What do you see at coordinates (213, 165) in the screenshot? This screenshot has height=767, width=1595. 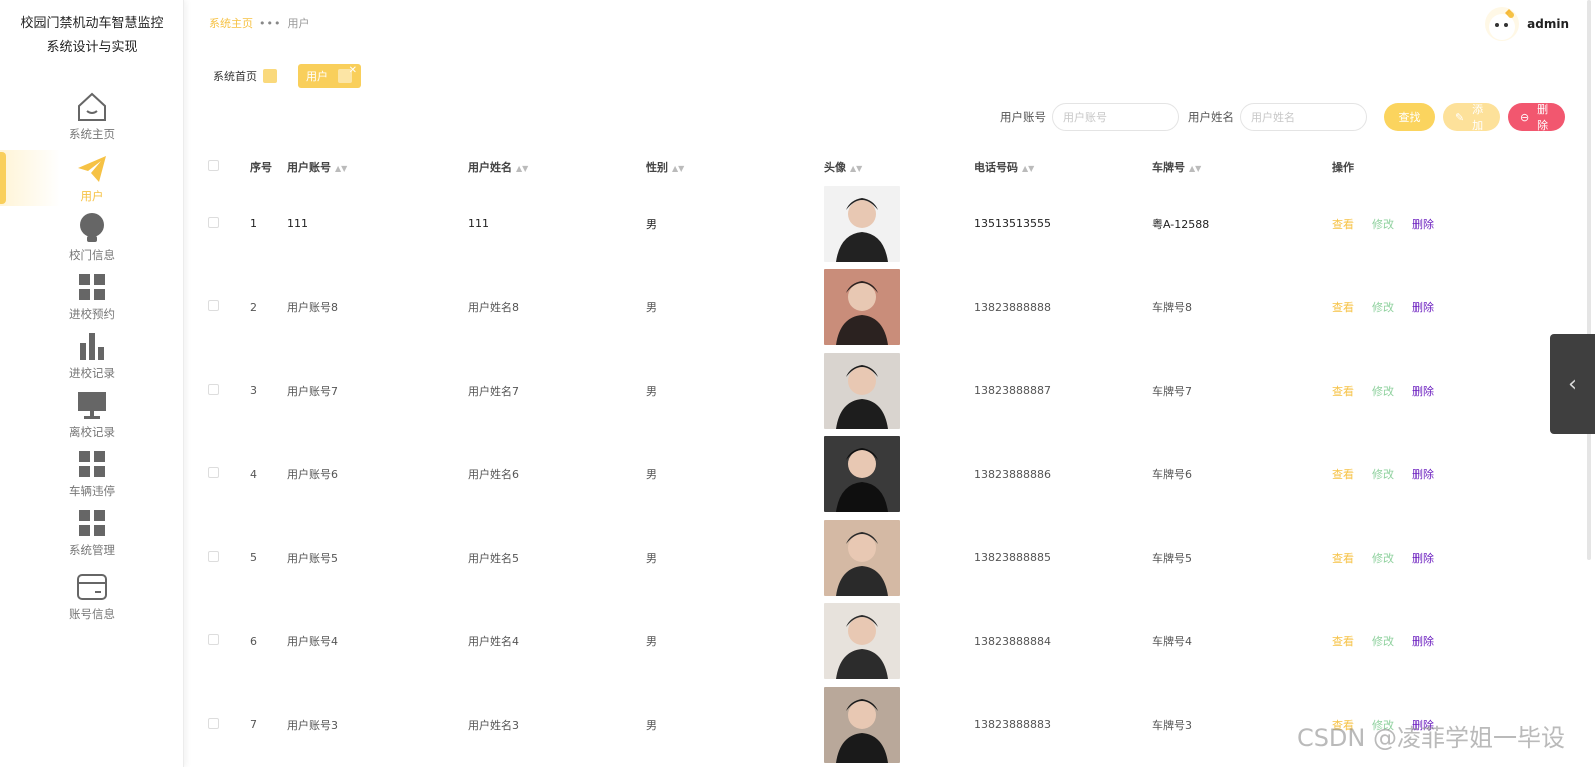 I see `select-all-checkbox` at bounding box center [213, 165].